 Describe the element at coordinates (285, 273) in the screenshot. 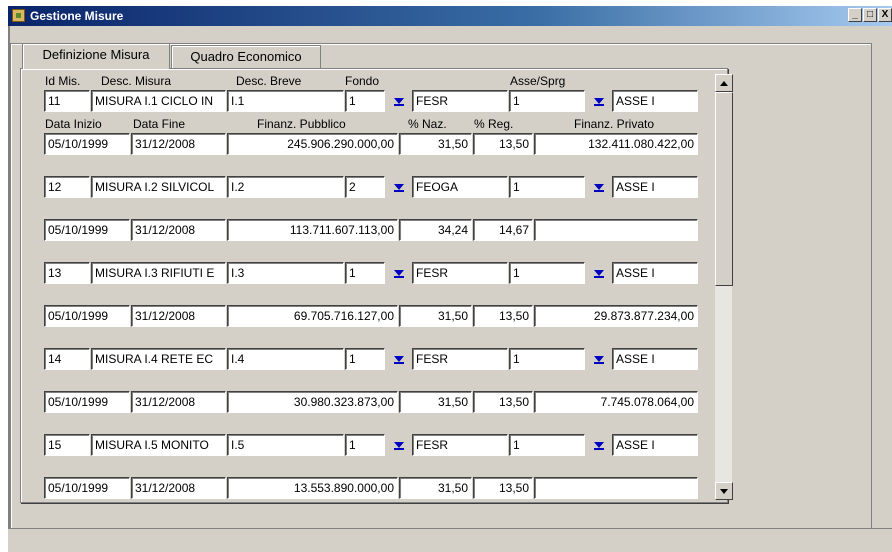

I see `desc-breve-field: I.3` at that location.